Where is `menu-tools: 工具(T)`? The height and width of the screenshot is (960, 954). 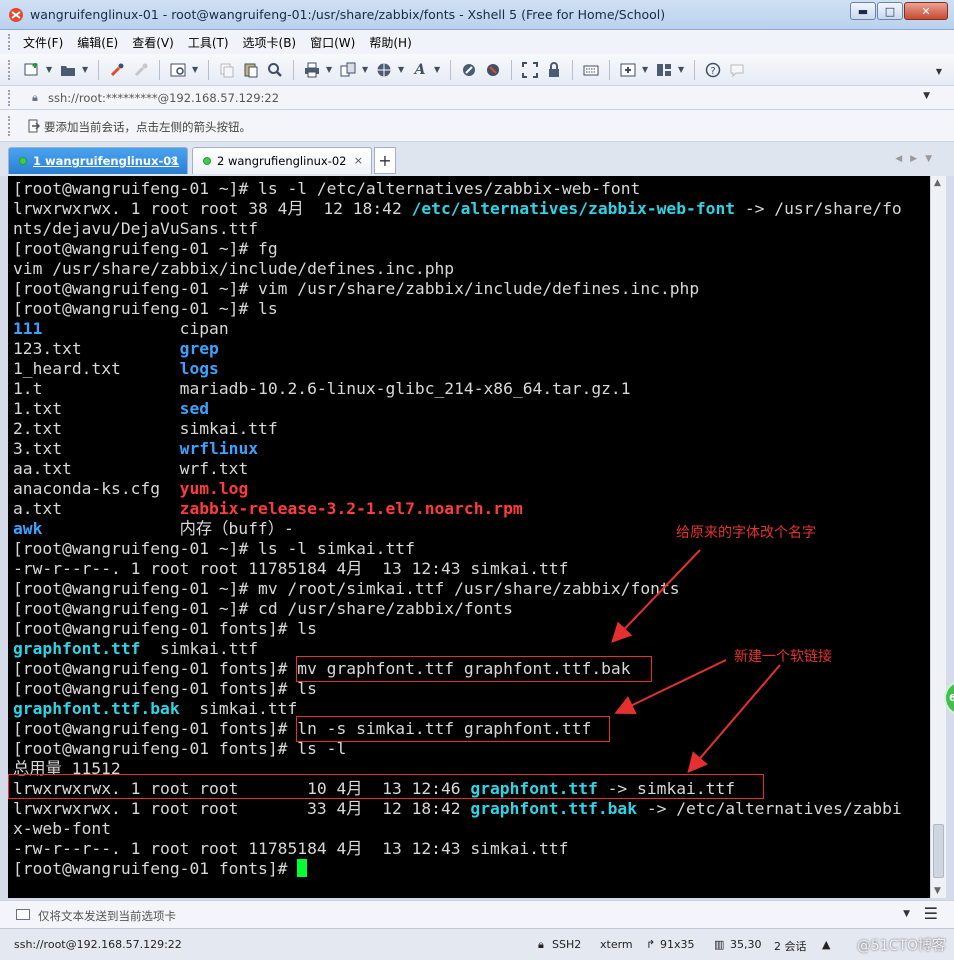
menu-tools: 工具(T) is located at coordinates (208, 42).